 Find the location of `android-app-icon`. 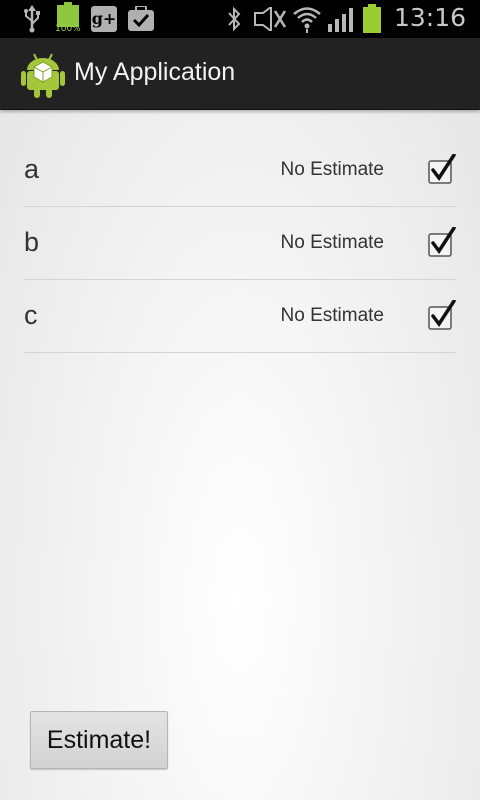

android-app-icon is located at coordinates (43, 75).